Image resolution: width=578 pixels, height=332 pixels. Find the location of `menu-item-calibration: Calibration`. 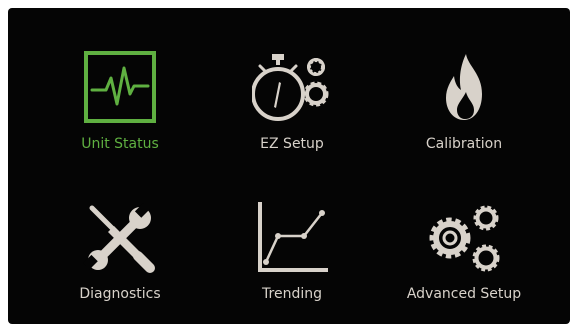

menu-item-calibration: Calibration is located at coordinates (464, 108).